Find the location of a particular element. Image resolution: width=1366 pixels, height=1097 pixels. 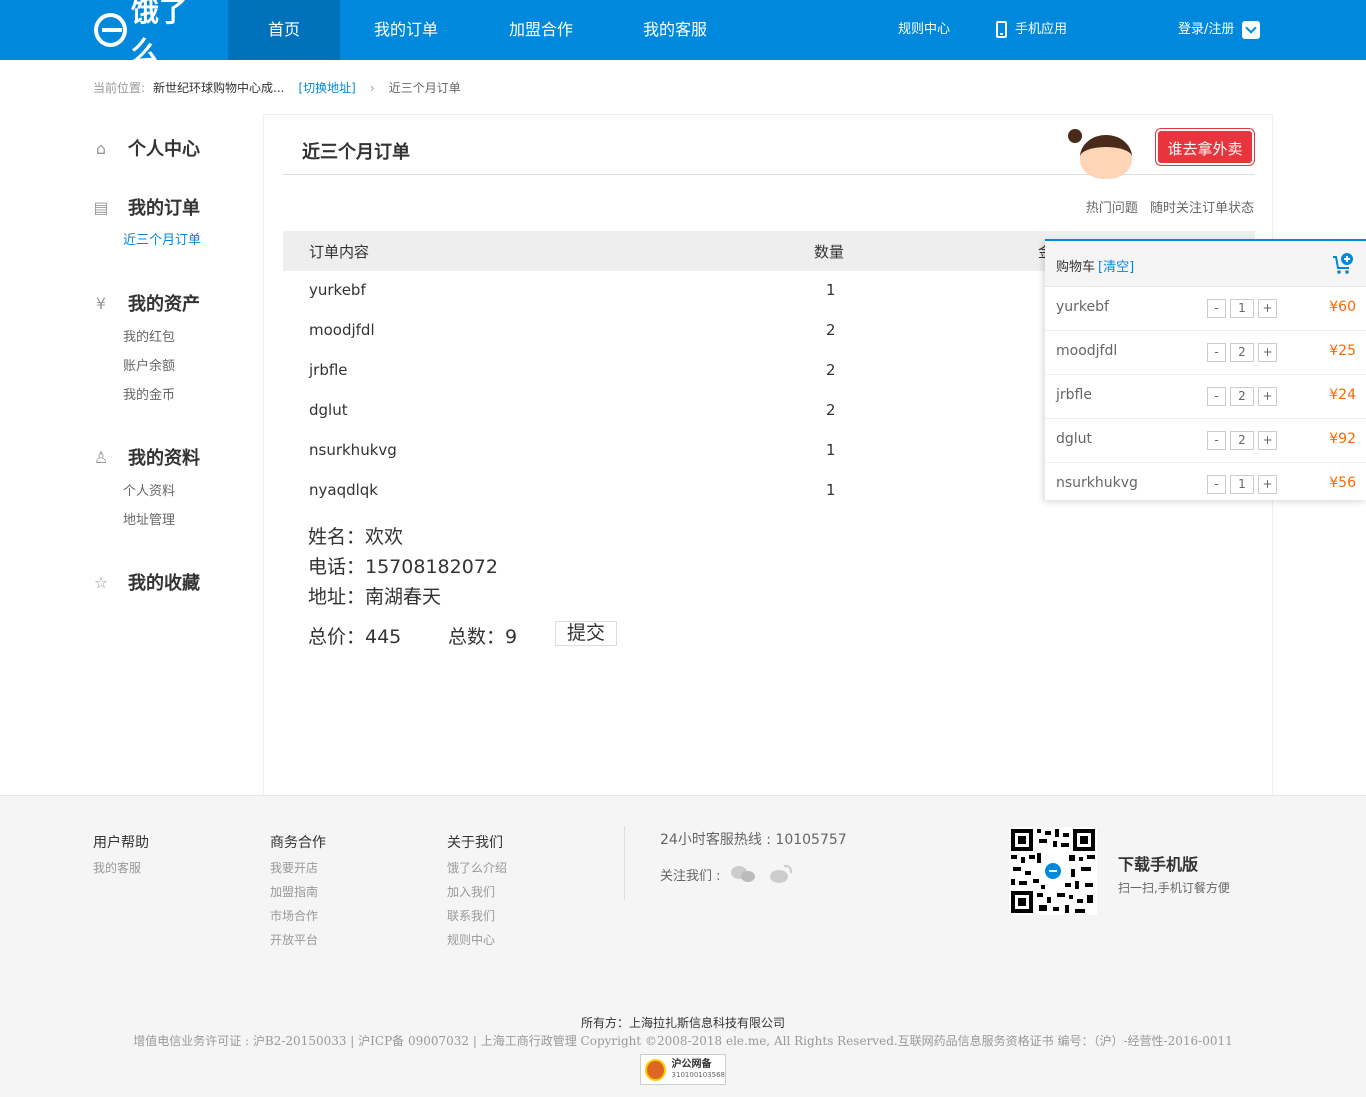

footer-link: 我的客服 is located at coordinates (121, 868).